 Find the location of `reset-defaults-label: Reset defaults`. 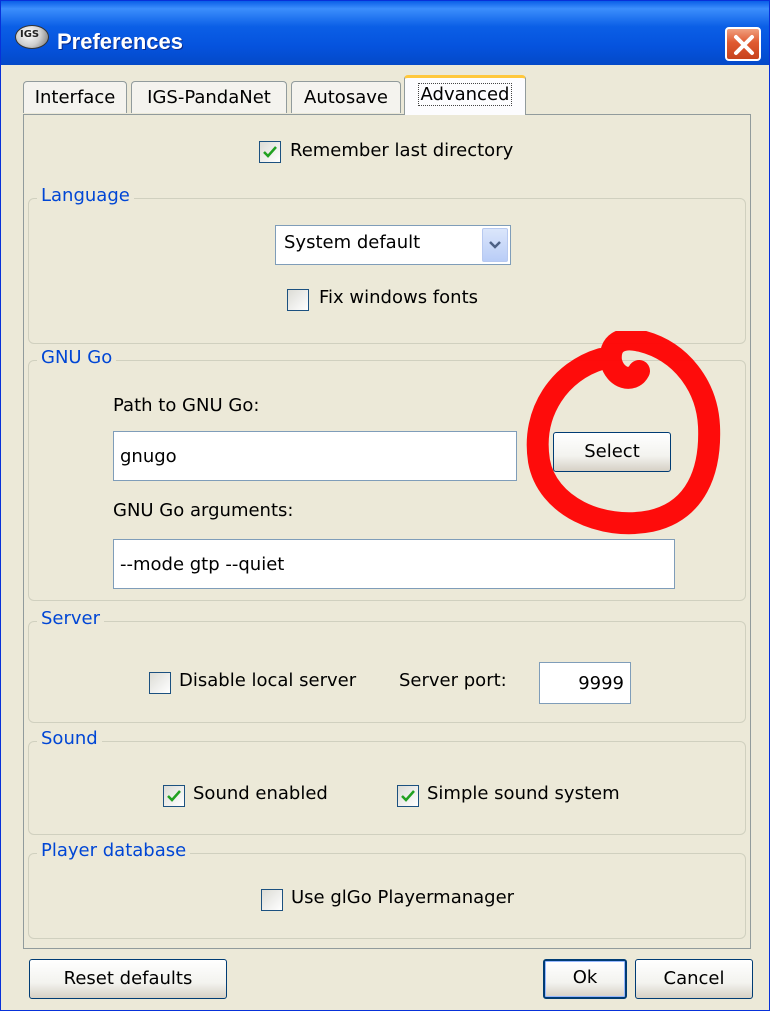

reset-defaults-label: Reset defaults is located at coordinates (128, 978).